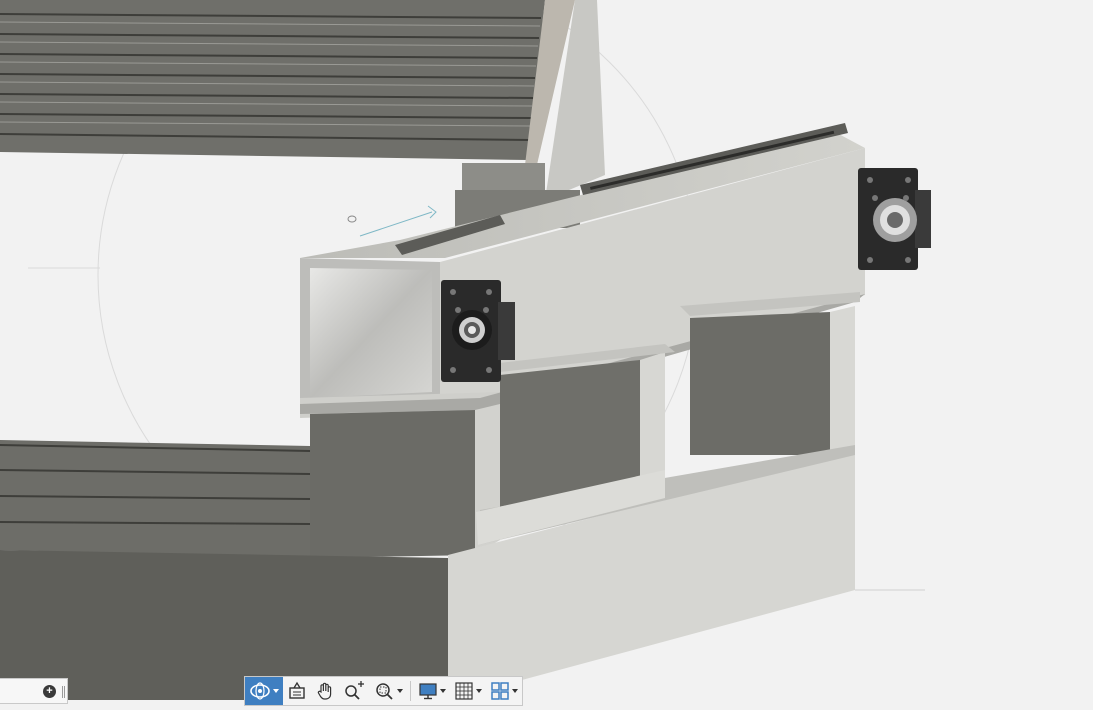 The image size is (1093, 710). I want to click on display-settings-button, so click(432, 691).